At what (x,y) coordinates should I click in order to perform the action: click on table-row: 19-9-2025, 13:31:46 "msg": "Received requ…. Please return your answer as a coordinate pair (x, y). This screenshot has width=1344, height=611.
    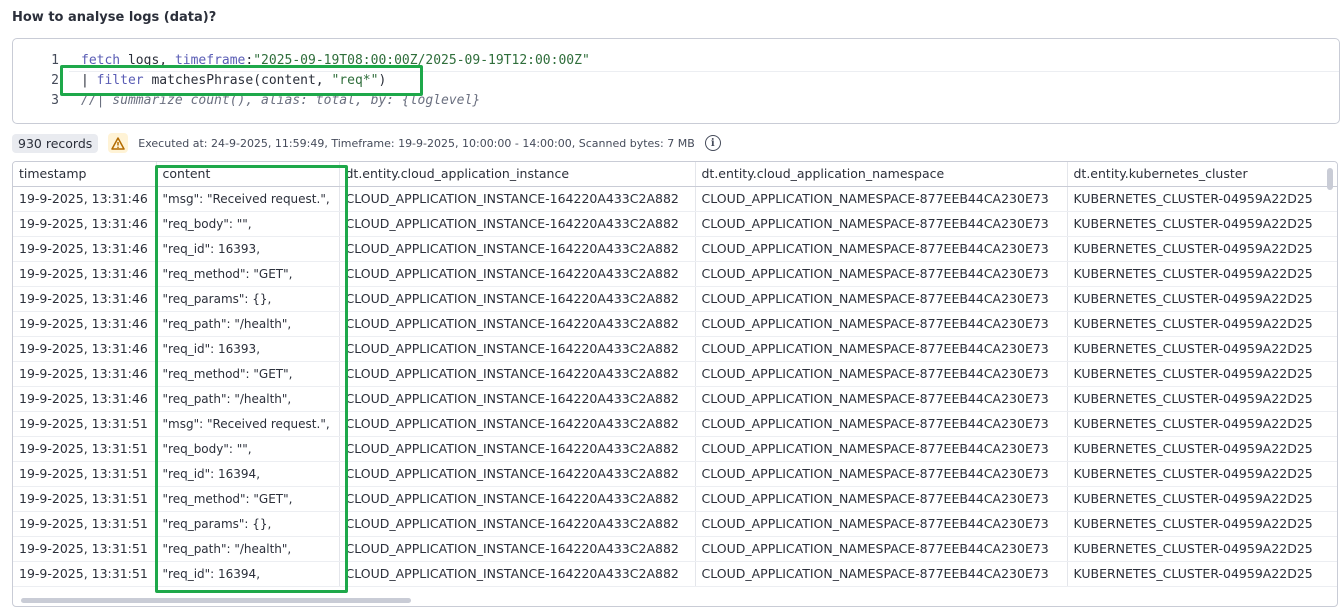
    Looking at the image, I should click on (675, 199).